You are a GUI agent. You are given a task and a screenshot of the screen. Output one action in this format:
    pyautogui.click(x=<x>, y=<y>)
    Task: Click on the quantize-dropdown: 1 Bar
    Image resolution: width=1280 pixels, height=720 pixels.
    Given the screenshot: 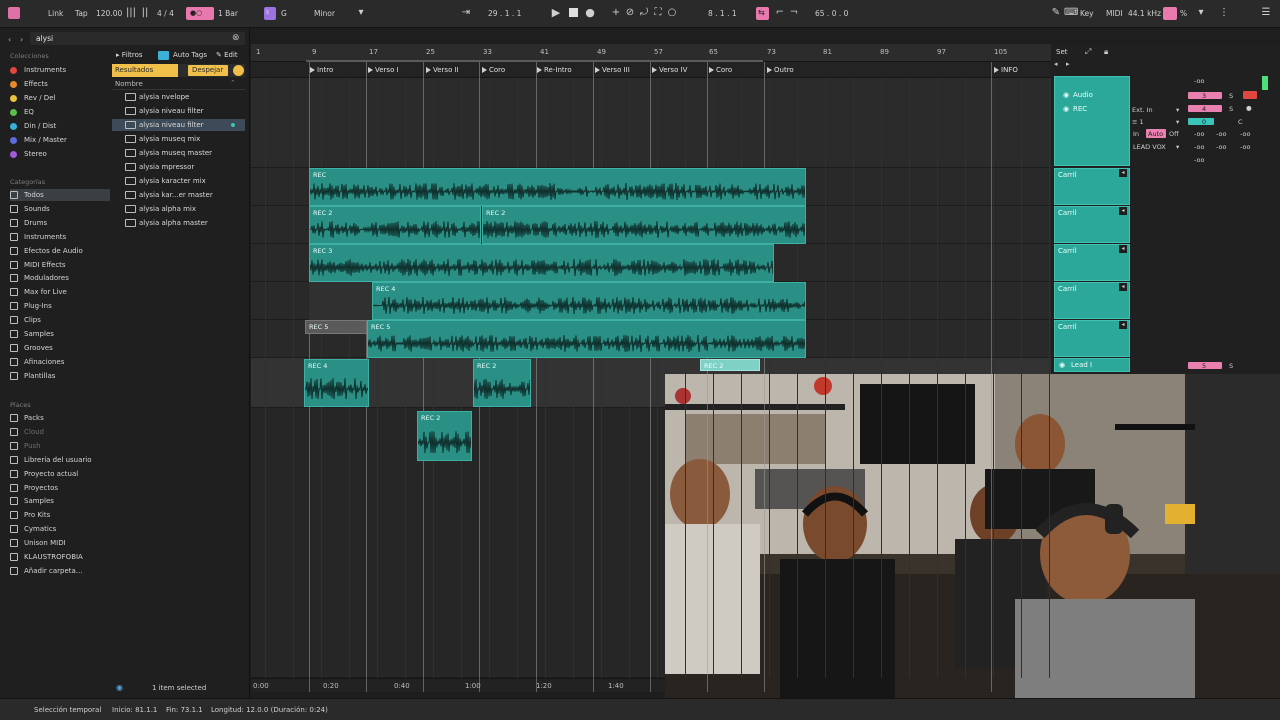 What is the action you would take?
    pyautogui.click(x=228, y=13)
    